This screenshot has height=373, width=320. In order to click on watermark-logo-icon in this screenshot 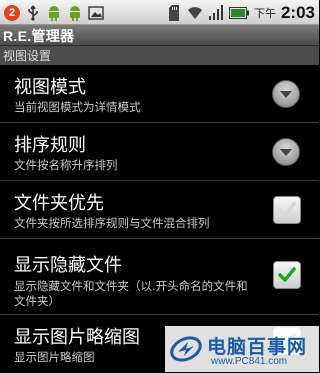, I will do `click(186, 349)`.